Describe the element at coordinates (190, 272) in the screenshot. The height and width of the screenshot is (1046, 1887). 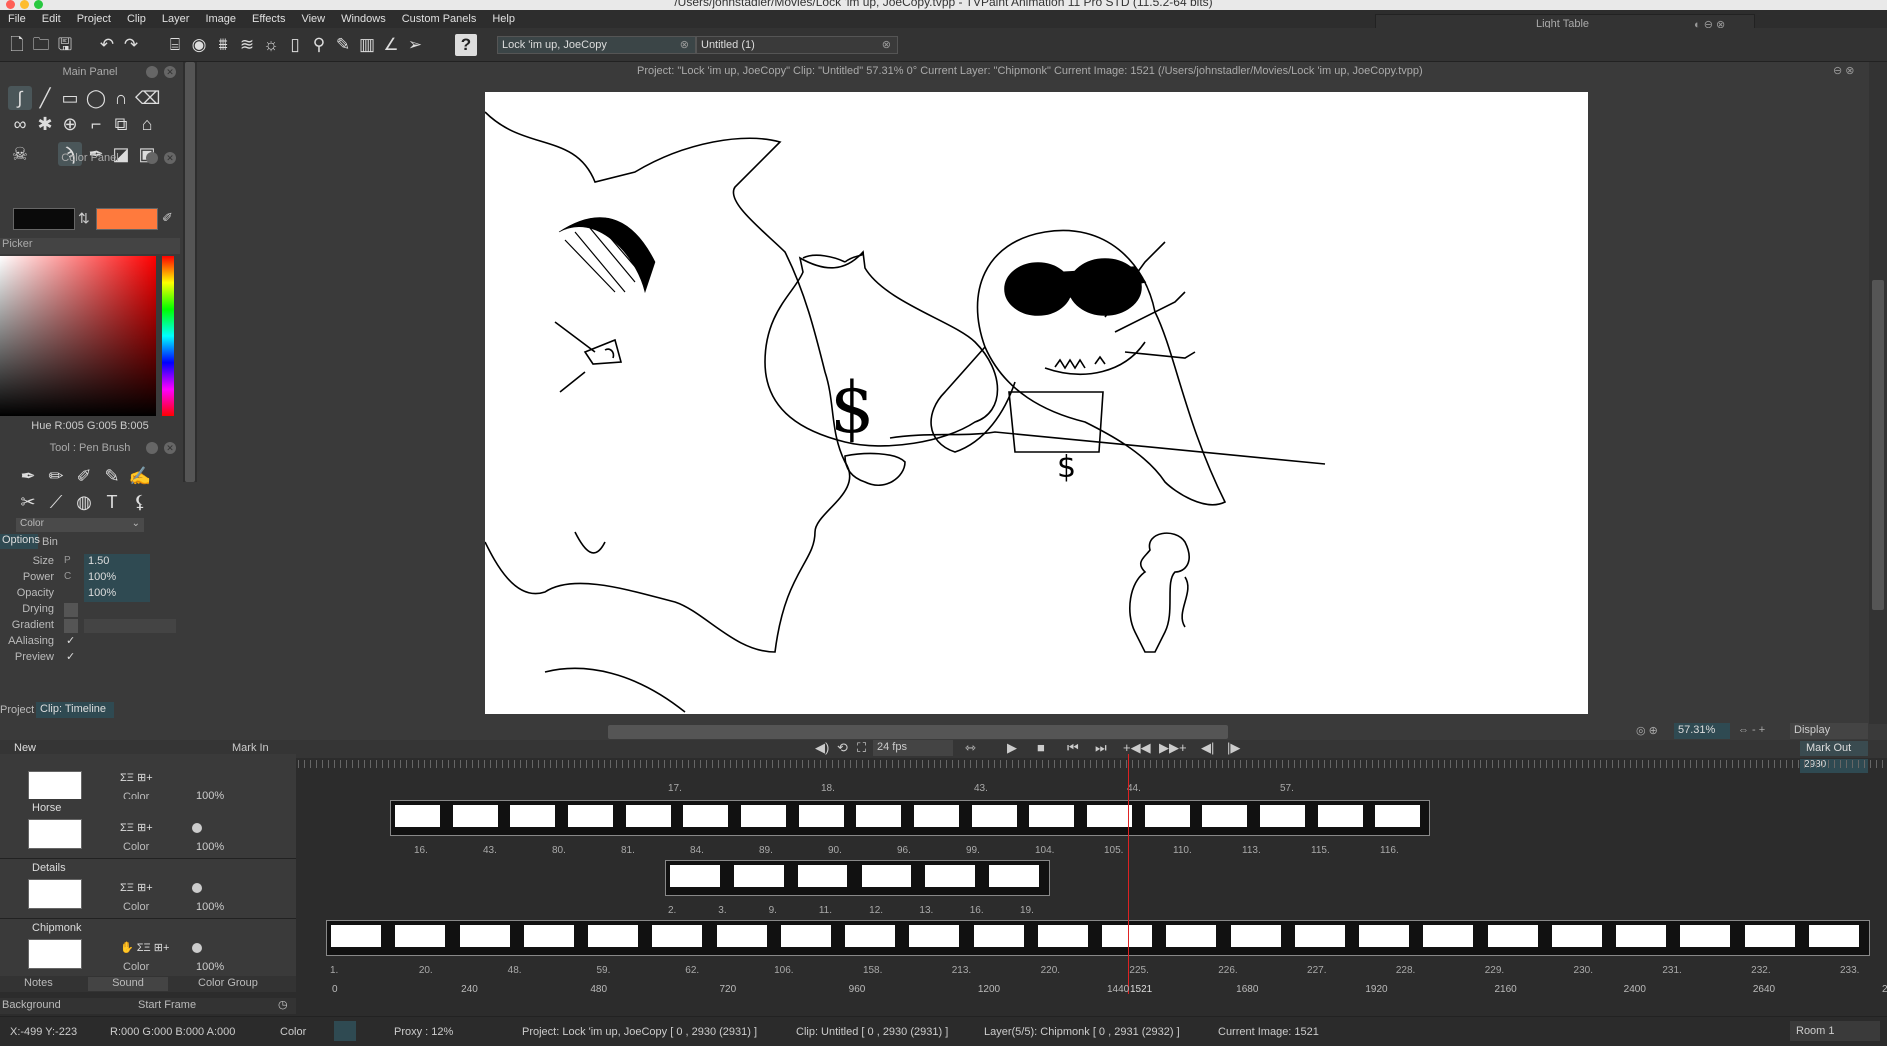
I see `left-panel-scrollbar` at that location.